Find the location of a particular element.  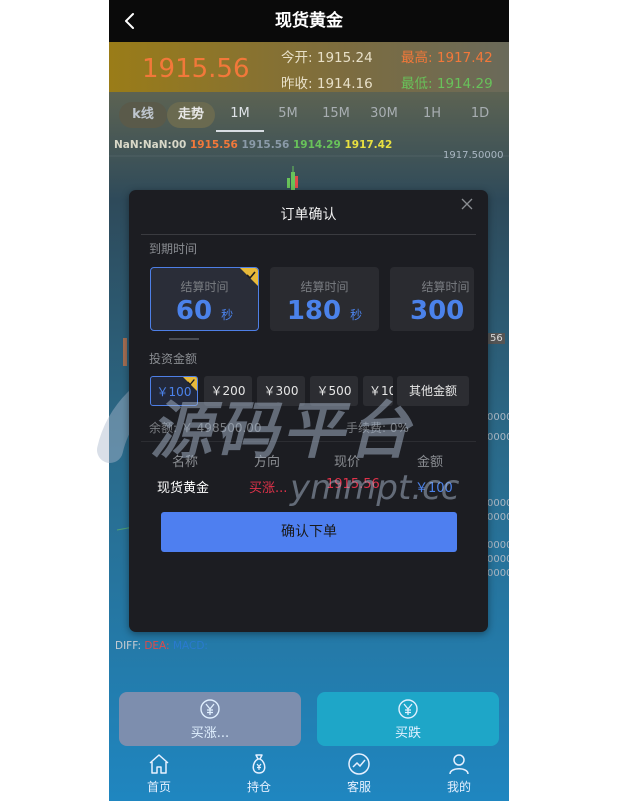

confirm-order-button: 确认下单 is located at coordinates (309, 532).